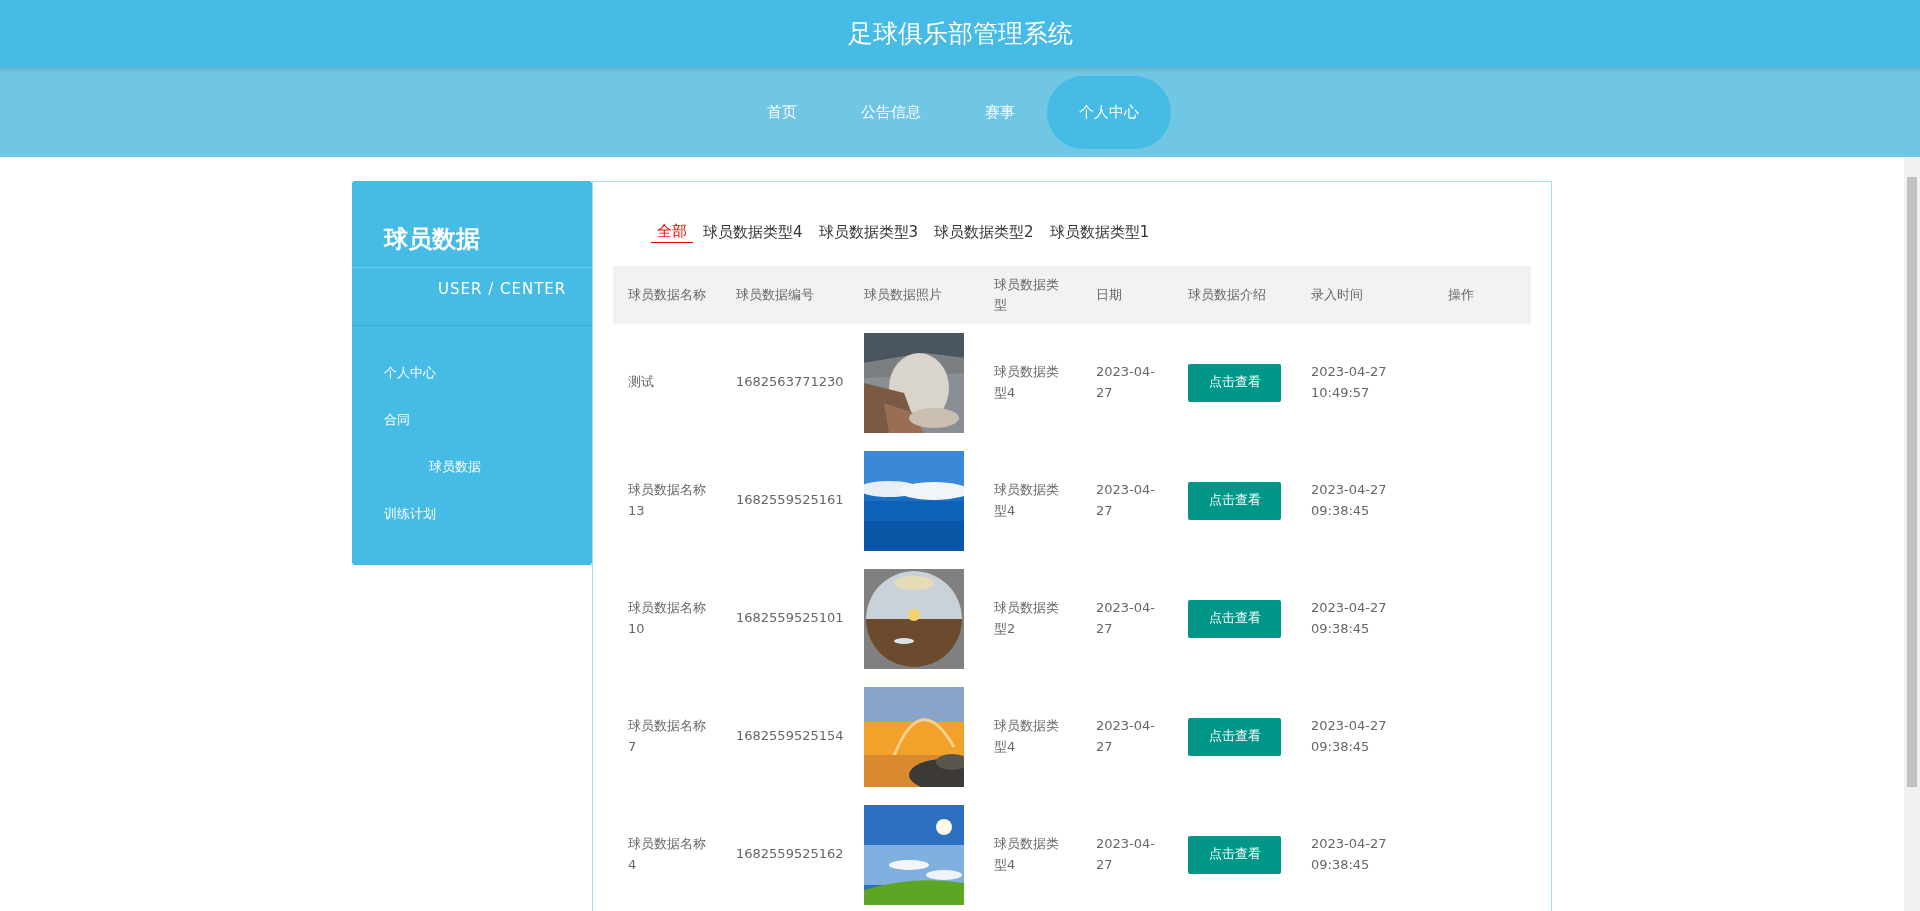  I want to click on scrollbar, so click(1912, 534).